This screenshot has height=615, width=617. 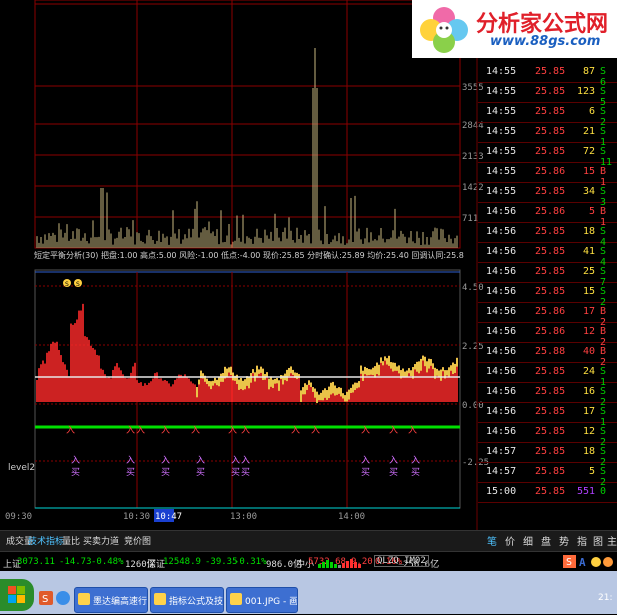 What do you see at coordinates (71, 540) in the screenshot?
I see `tab-volume-ratio: 量比` at bounding box center [71, 540].